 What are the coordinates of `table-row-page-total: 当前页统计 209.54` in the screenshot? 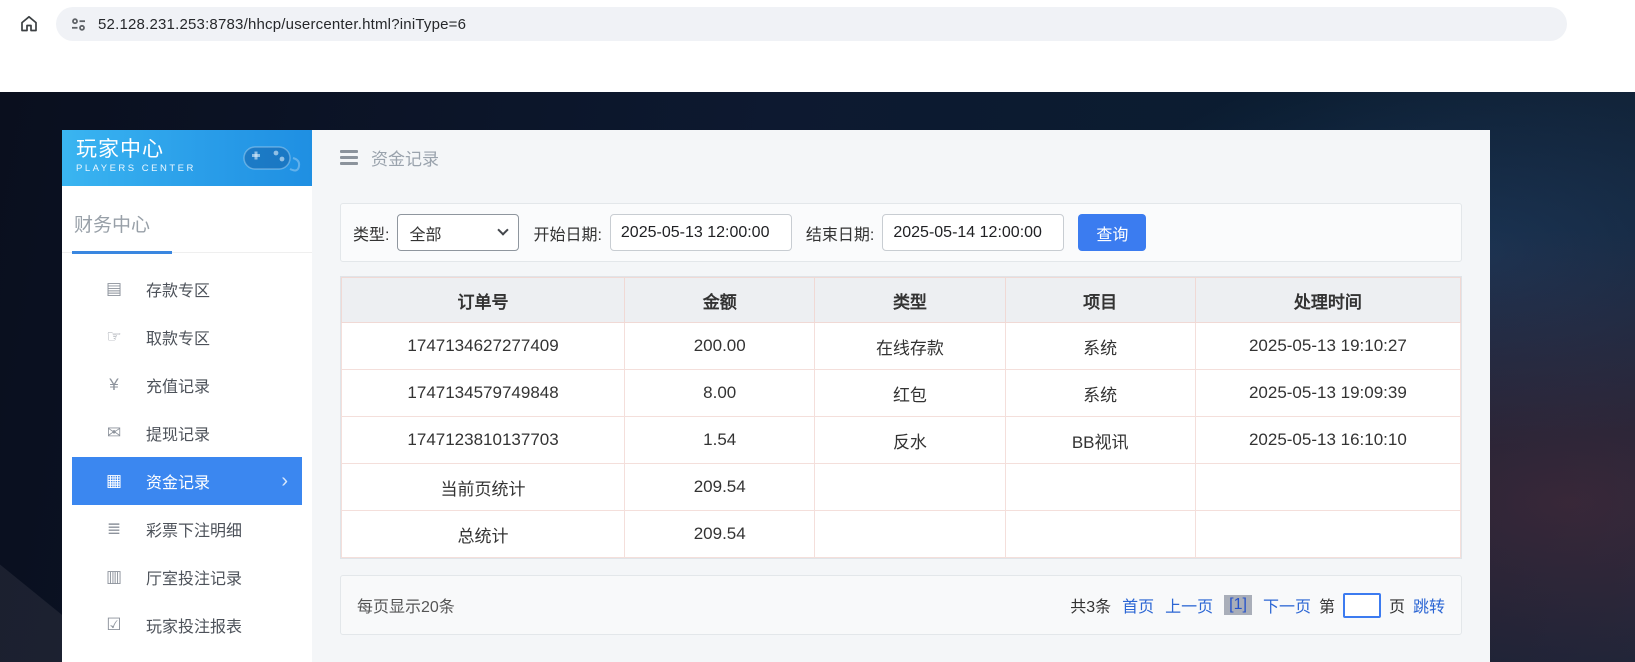 It's located at (901, 487).